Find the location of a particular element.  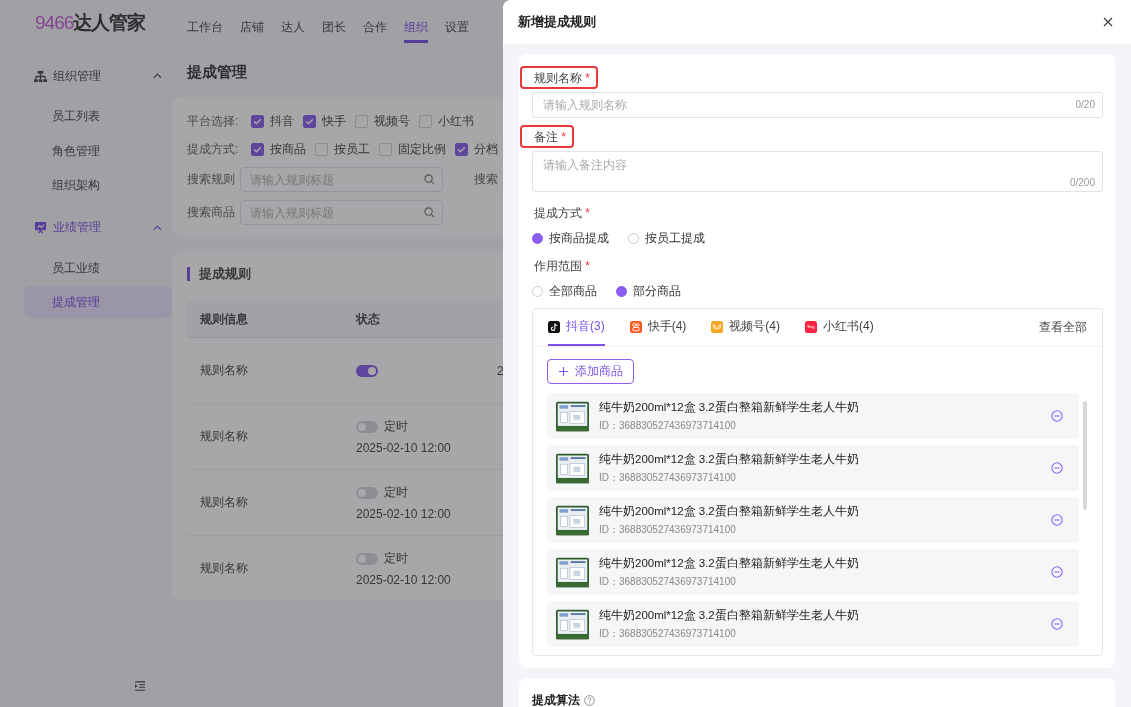

radio-option: 全部商品 is located at coordinates (564, 291).